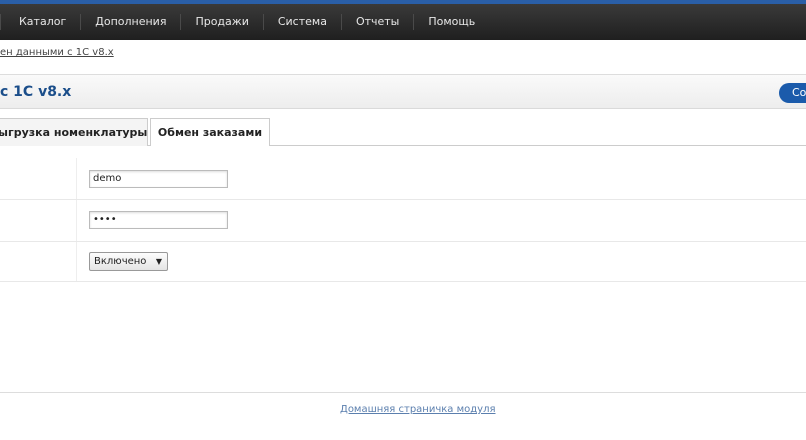 The image size is (806, 440). I want to click on form-row-password: ••••, so click(403, 221).